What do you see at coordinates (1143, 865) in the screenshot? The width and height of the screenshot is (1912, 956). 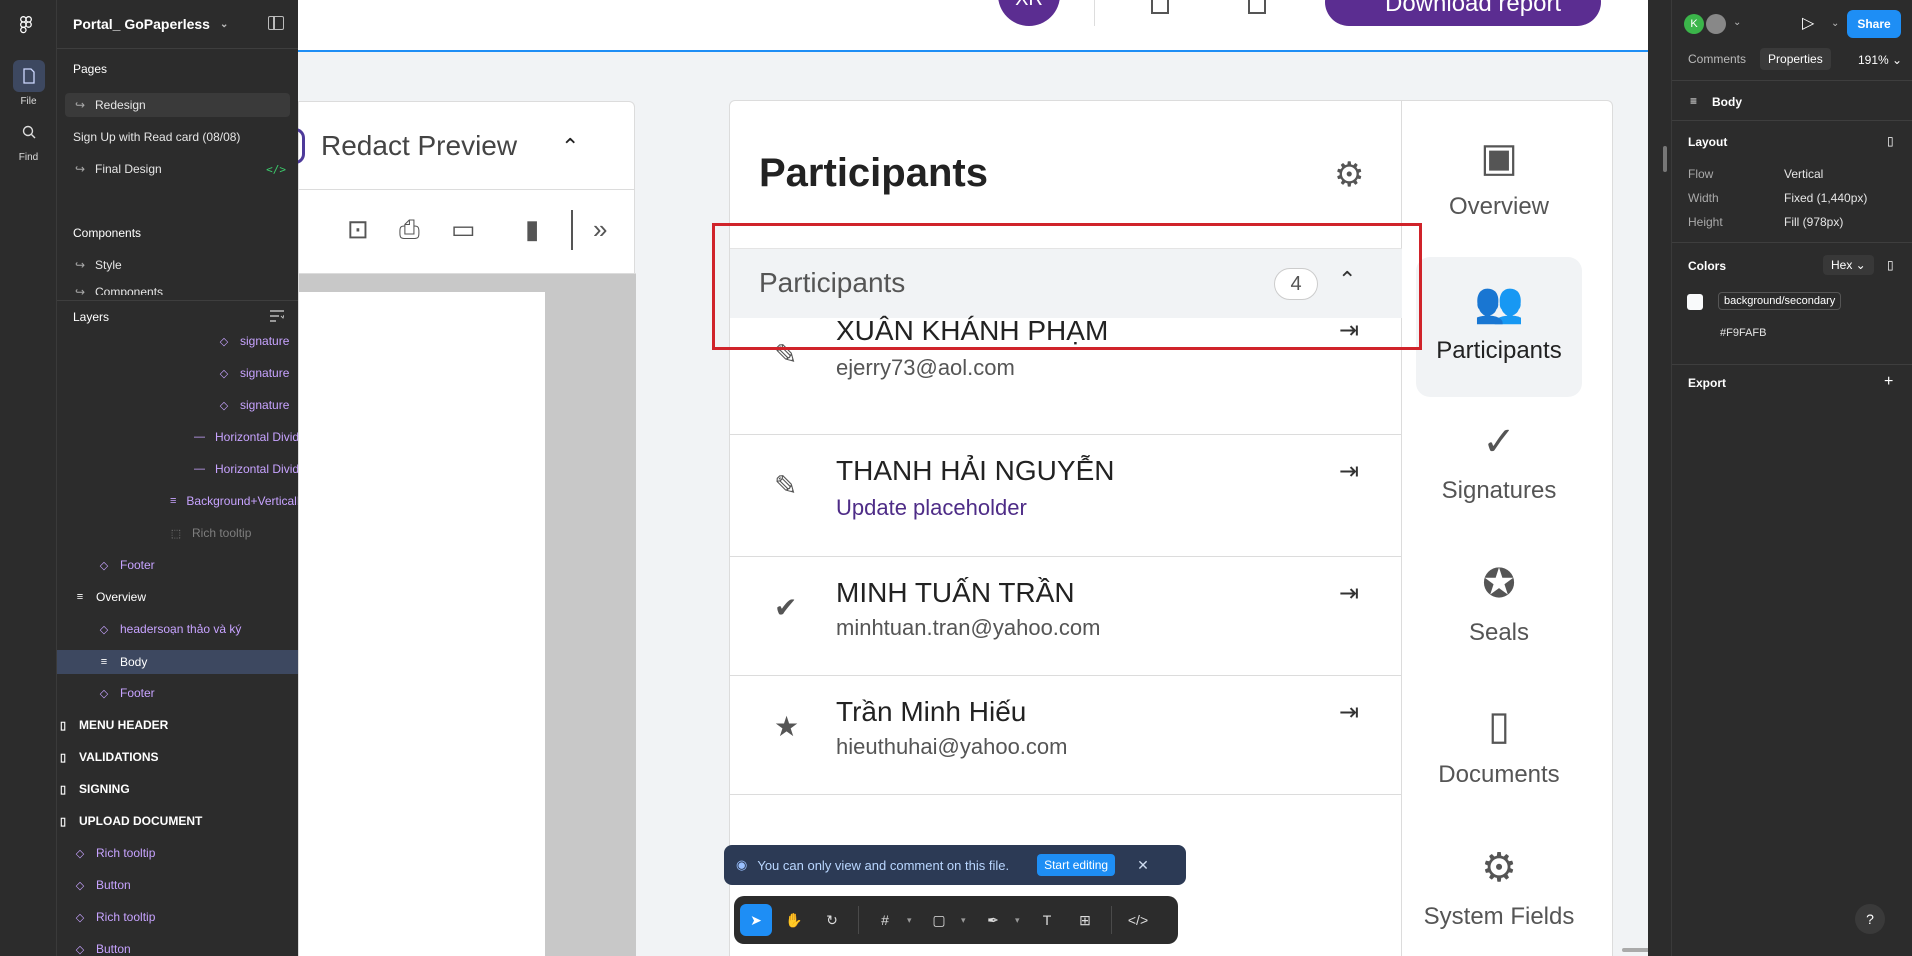 I see `close-icon: ✕` at bounding box center [1143, 865].